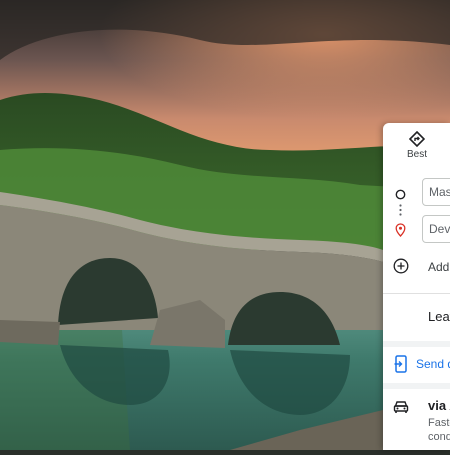 This screenshot has height=455, width=450. I want to click on route-option-detail: Faste, so click(439, 423).